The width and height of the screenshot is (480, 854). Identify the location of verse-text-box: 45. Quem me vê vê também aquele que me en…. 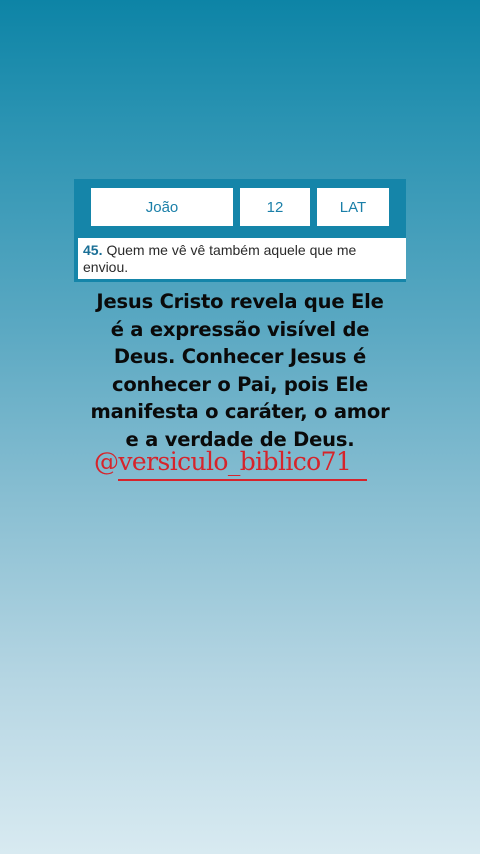
(242, 258).